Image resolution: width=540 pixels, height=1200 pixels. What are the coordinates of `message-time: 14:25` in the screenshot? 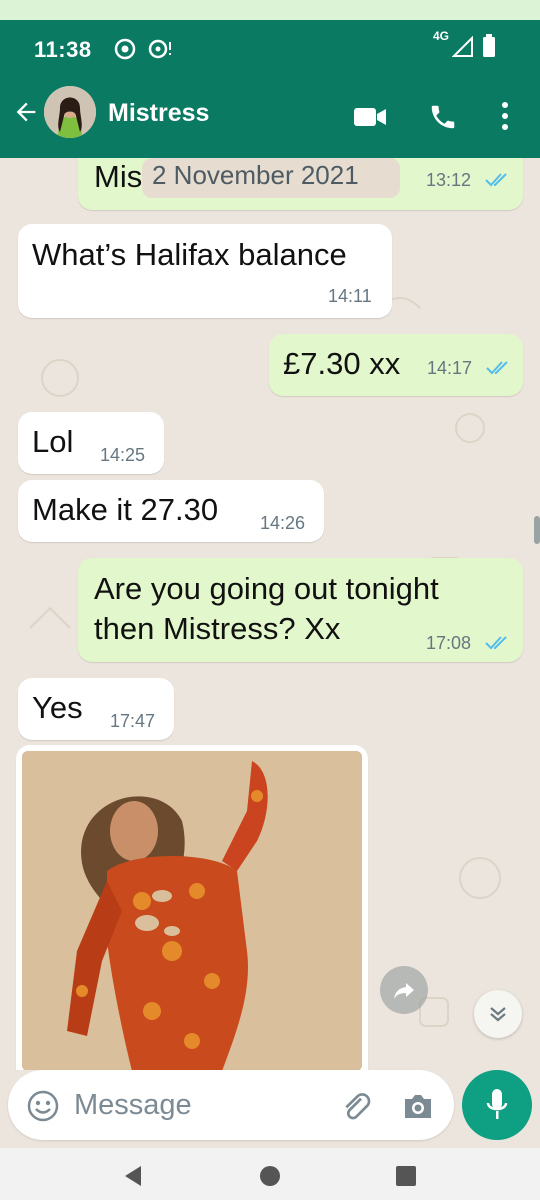 It's located at (123, 455).